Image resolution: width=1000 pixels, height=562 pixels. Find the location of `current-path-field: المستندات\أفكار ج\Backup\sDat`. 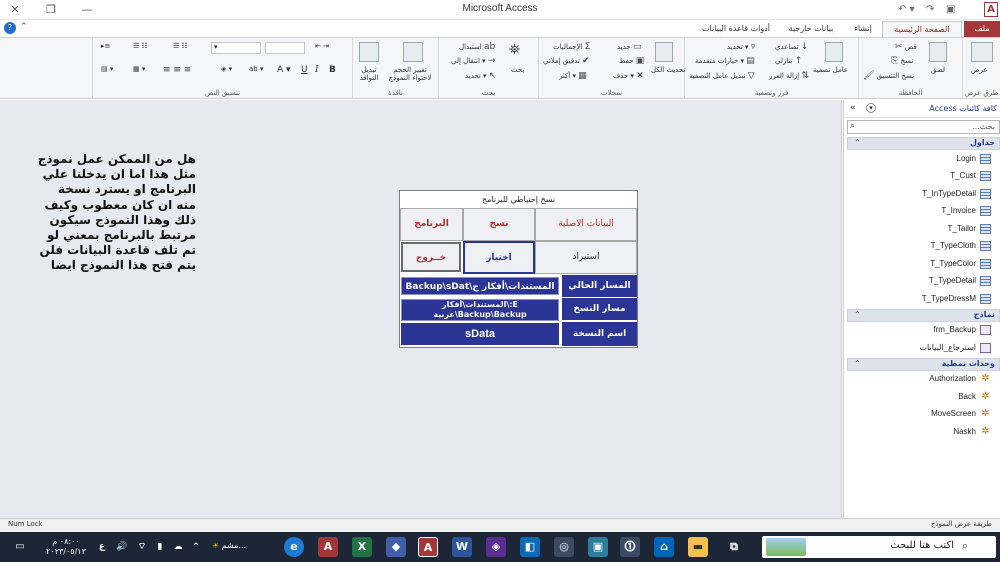

current-path-field: المستندات\أفكار ج\Backup\sDat is located at coordinates (480, 286).